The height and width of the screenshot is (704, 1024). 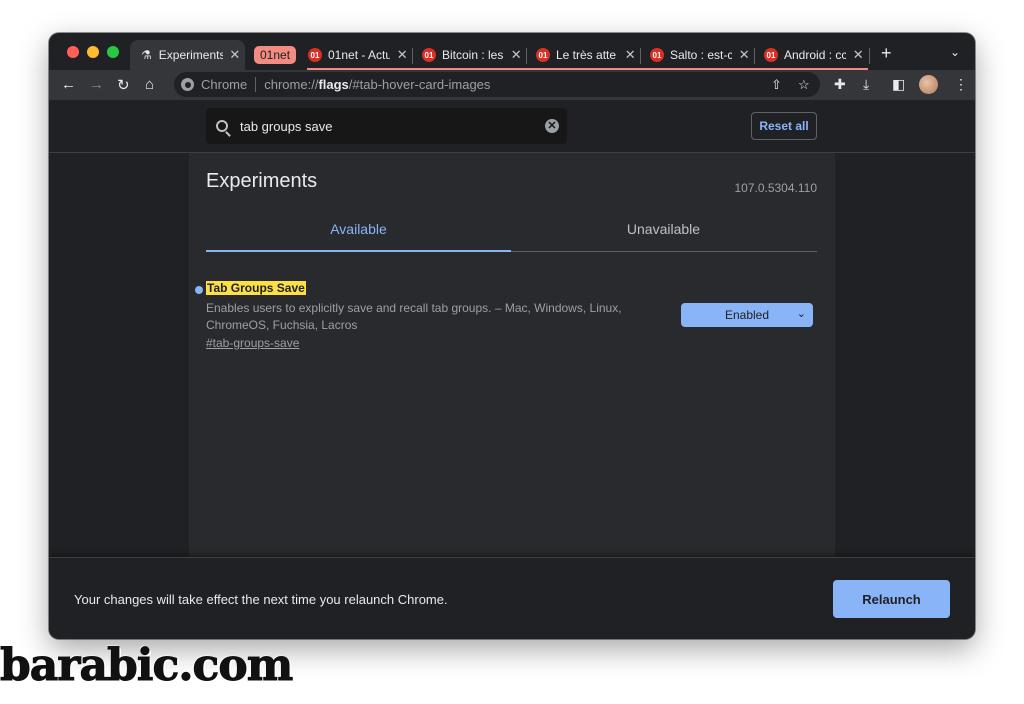 I want to click on back-arrow-icon: ←, so click(x=68, y=84).